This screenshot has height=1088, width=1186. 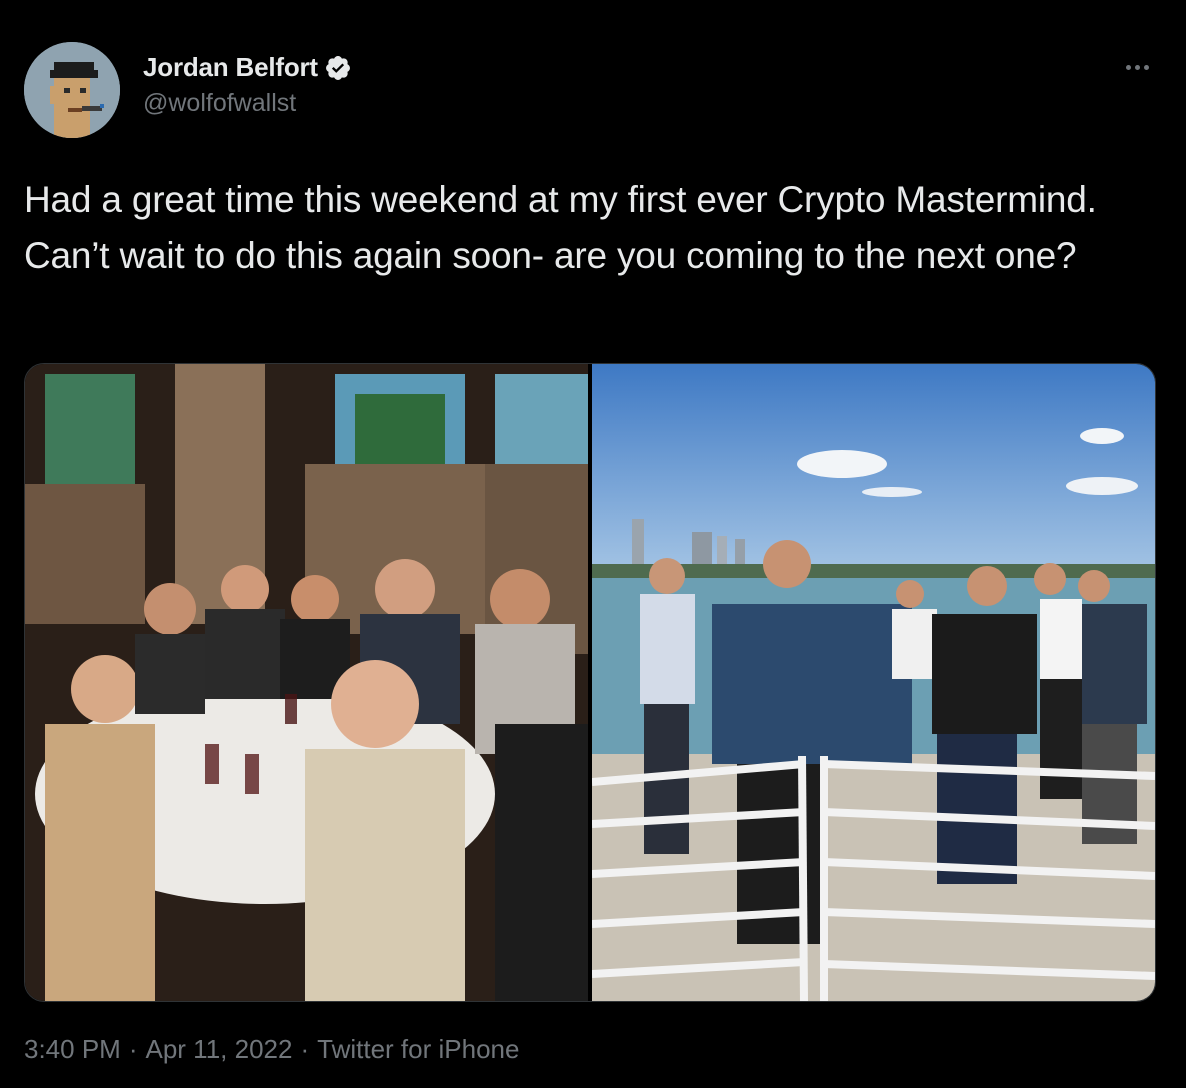 I want to click on more-options-button, so click(x=1137, y=67).